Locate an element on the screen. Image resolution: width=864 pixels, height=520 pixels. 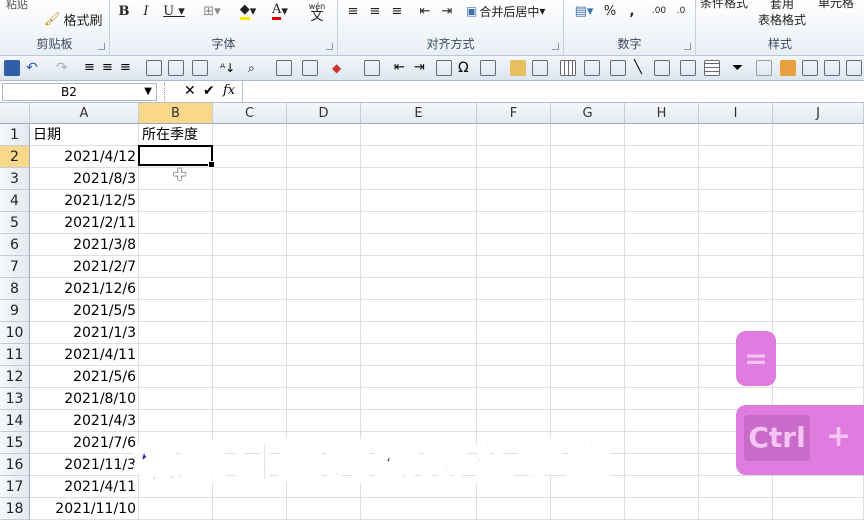
select-all-corner is located at coordinates (15, 113).